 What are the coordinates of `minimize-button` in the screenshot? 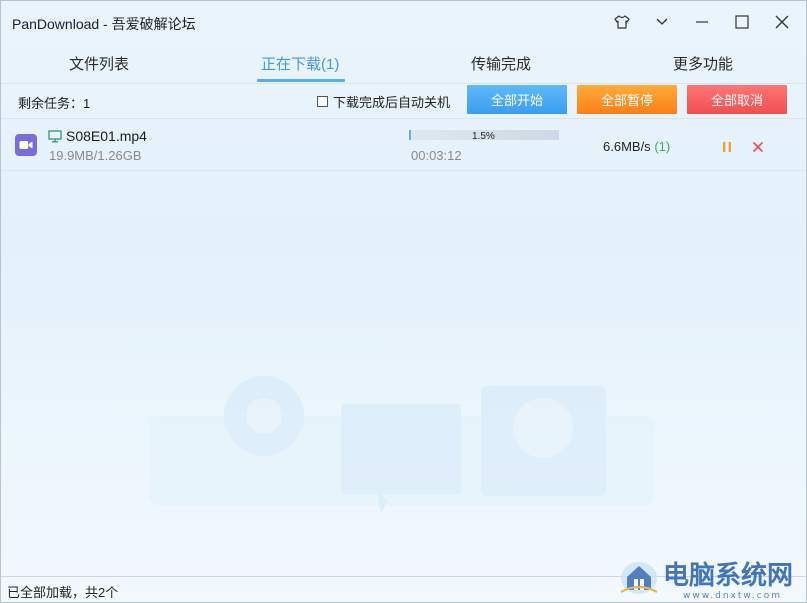 It's located at (702, 22).